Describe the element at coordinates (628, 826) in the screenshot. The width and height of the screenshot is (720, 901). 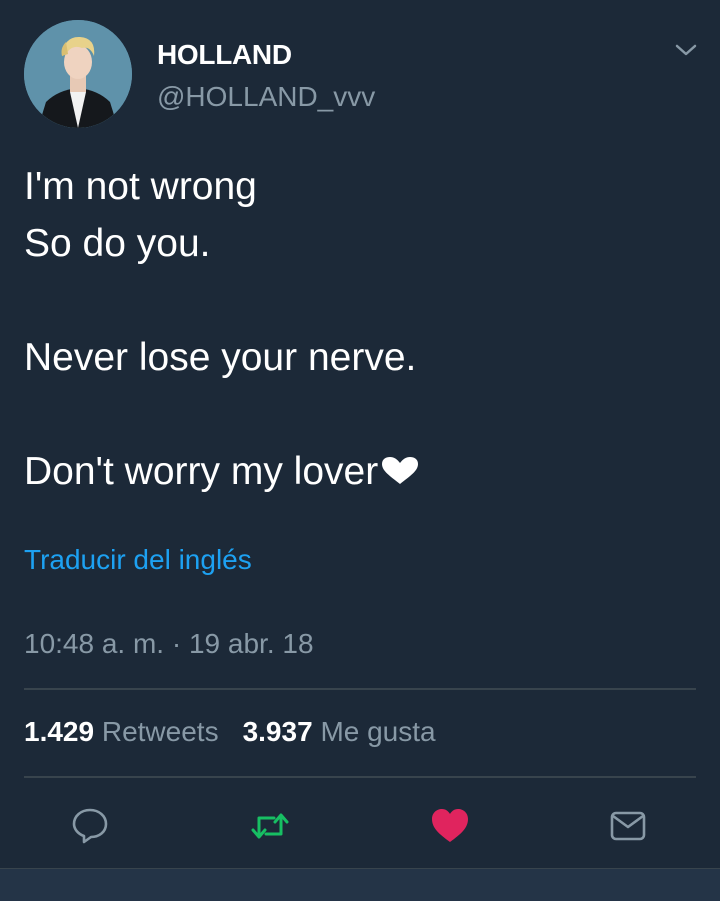
I see `direct-message-icon` at that location.